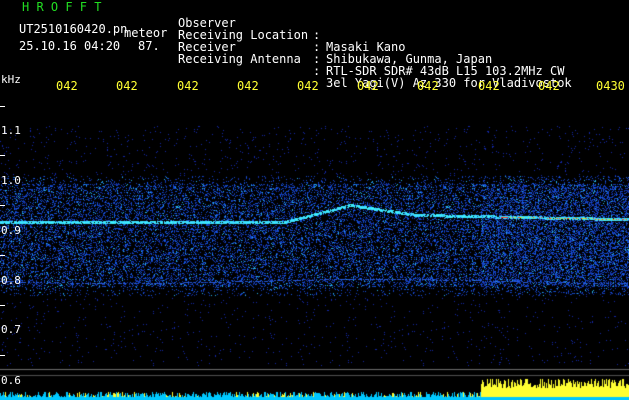  I want to click on filename-label: UT2510160420.pn, so click(73, 29).